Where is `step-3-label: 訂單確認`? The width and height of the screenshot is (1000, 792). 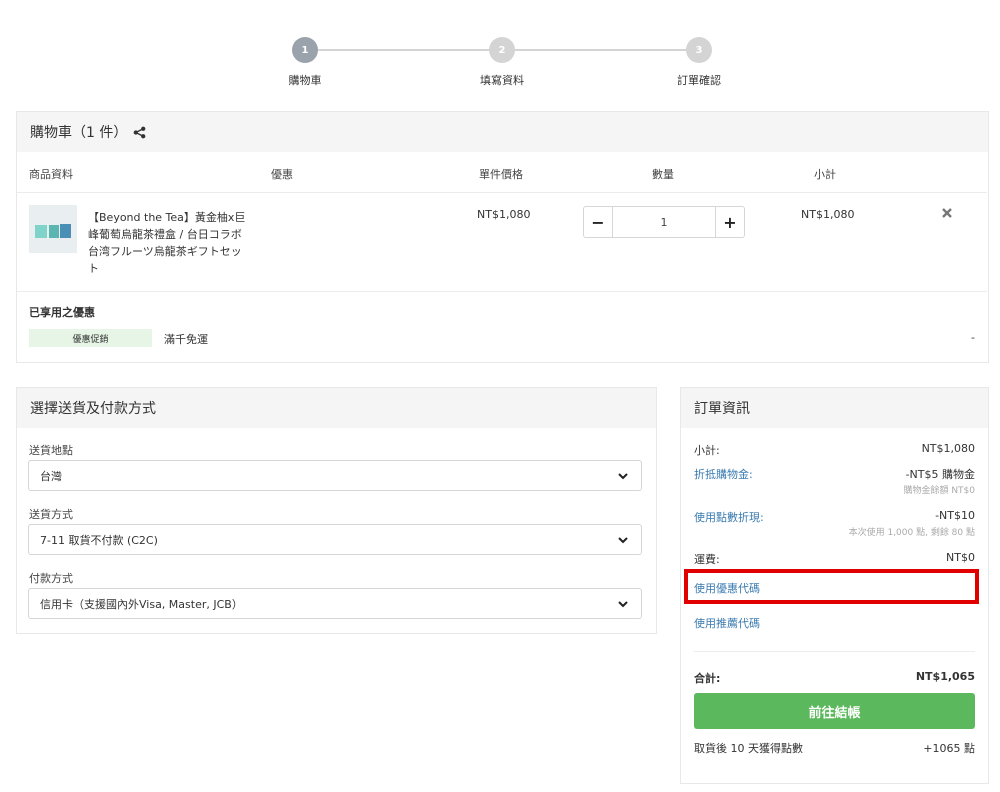
step-3-label: 訂單確認 is located at coordinates (699, 80).